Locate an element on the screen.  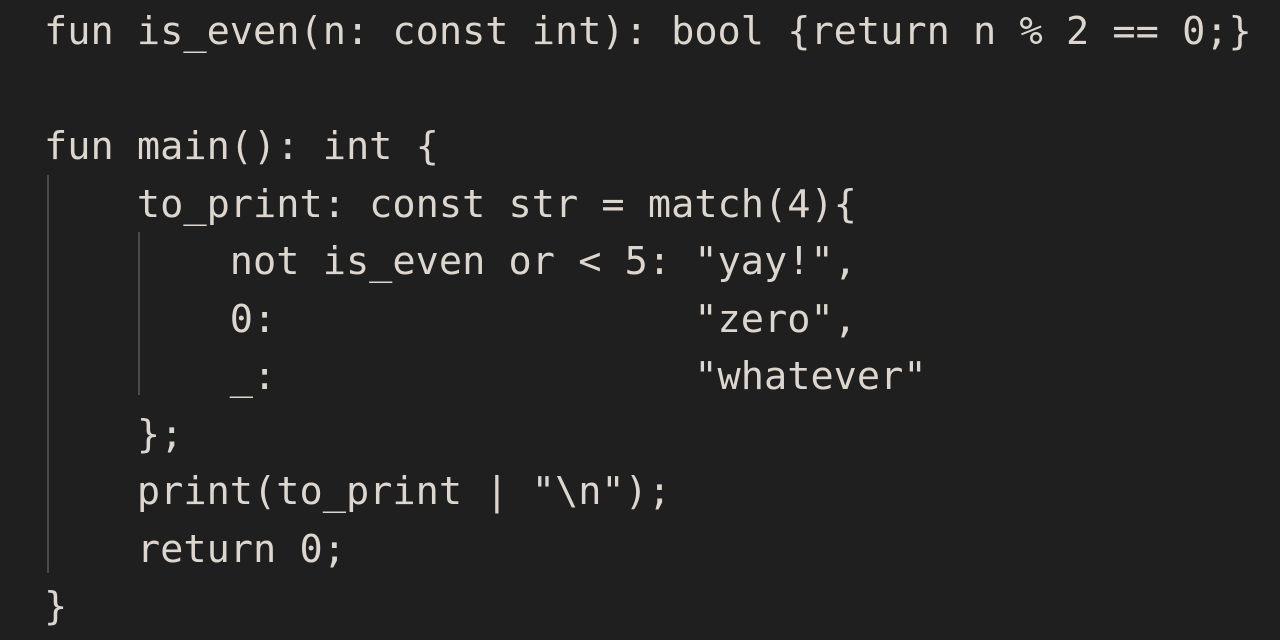
code-line: return 0; is located at coordinates (173, 550).